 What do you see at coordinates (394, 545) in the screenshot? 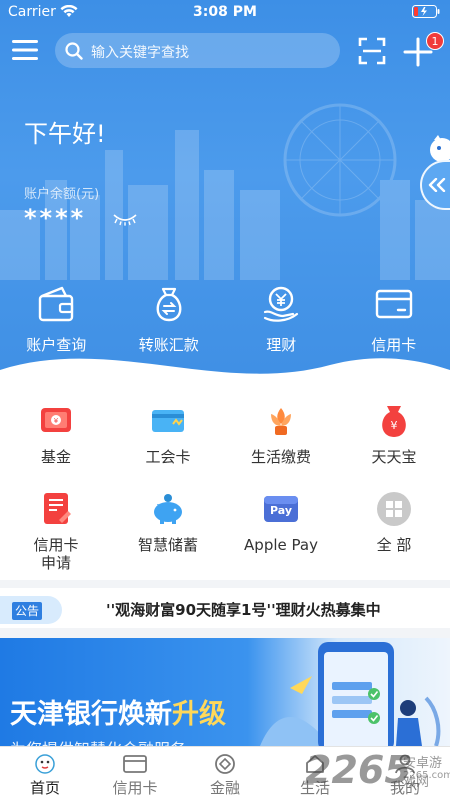
I see `service-label: 全 部` at bounding box center [394, 545].